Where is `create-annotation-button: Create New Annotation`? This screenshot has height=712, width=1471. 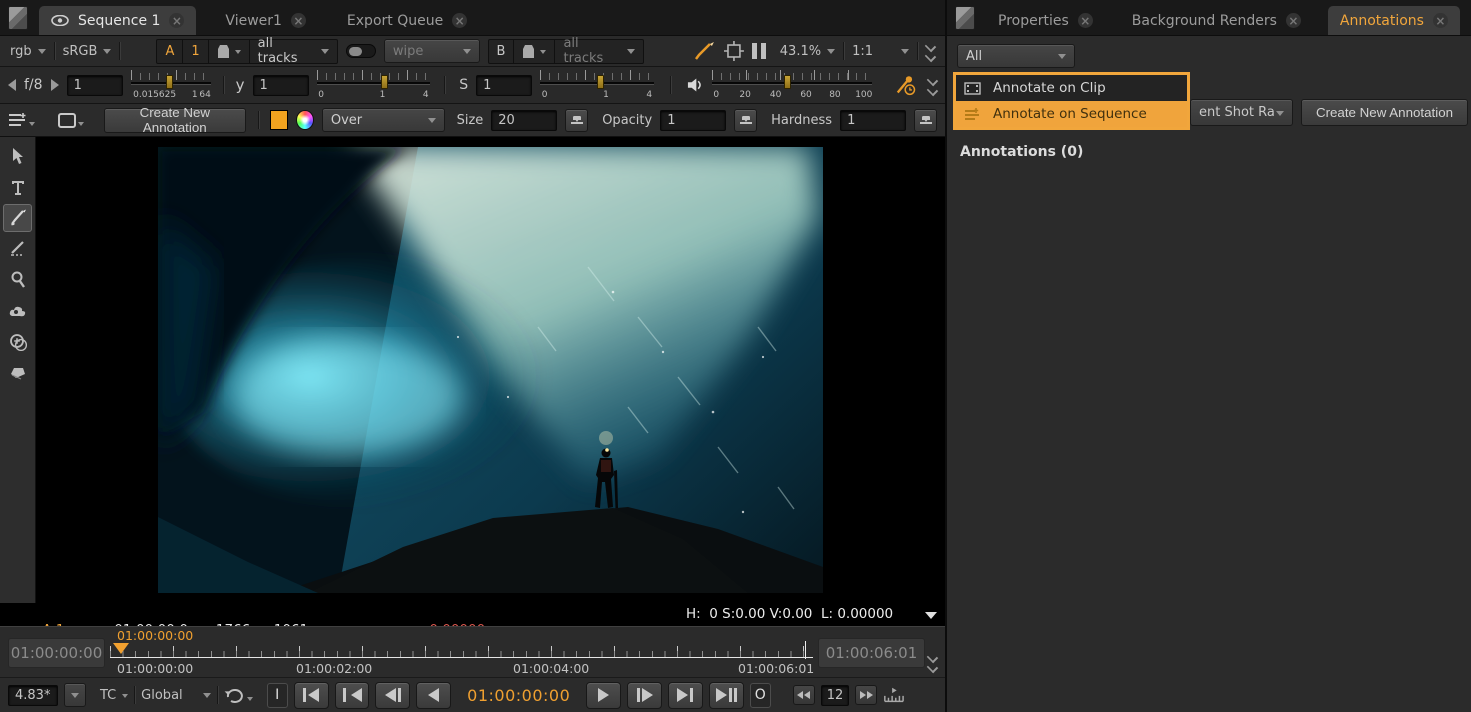 create-annotation-button: Create New Annotation is located at coordinates (175, 120).